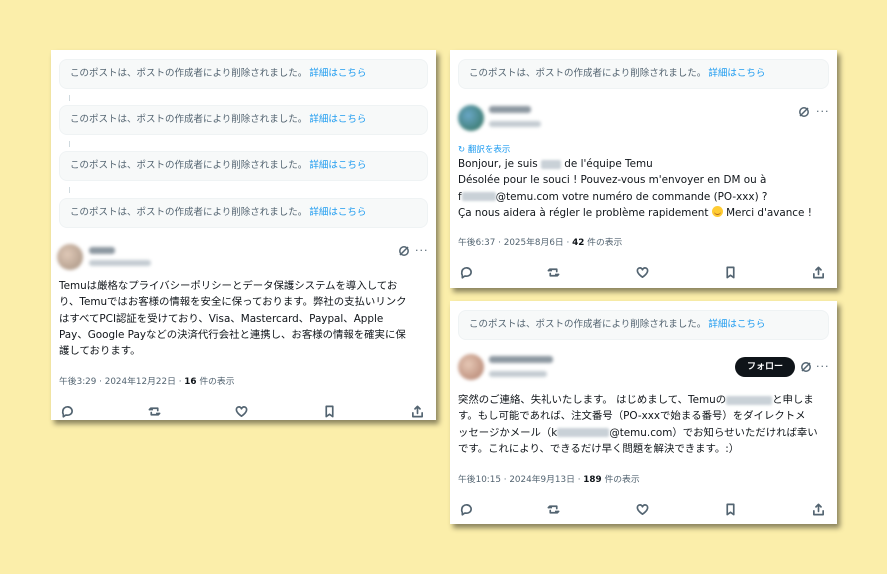 Image resolution: width=887 pixels, height=574 pixels. What do you see at coordinates (190, 382) in the screenshot?
I see `views-count: 16` at bounding box center [190, 382].